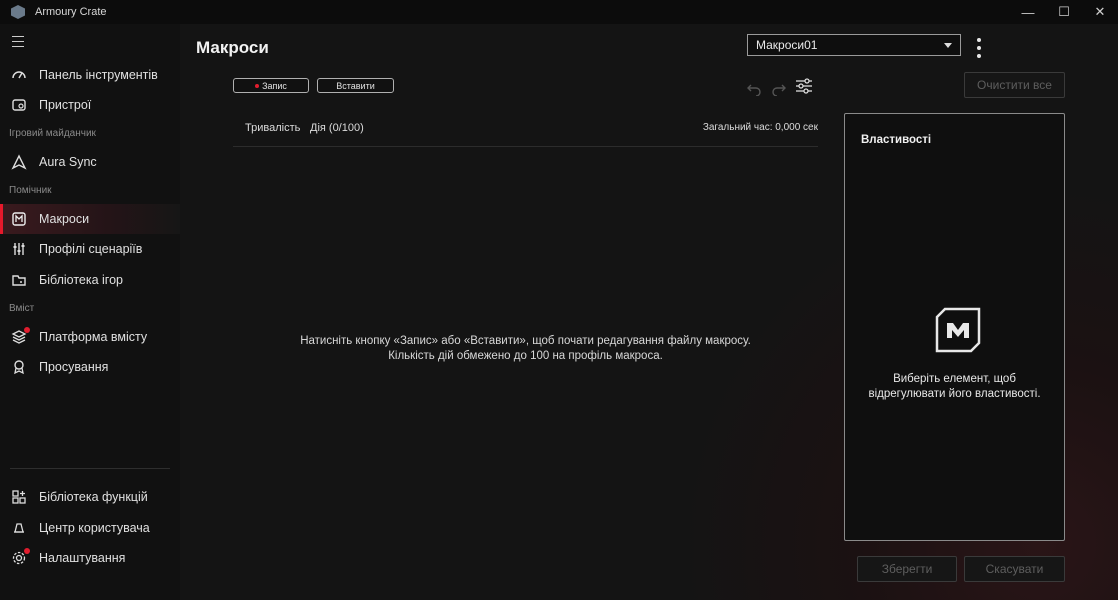  I want to click on sidebar-item-feature-library: Бібліотека функцій, so click(90, 497).